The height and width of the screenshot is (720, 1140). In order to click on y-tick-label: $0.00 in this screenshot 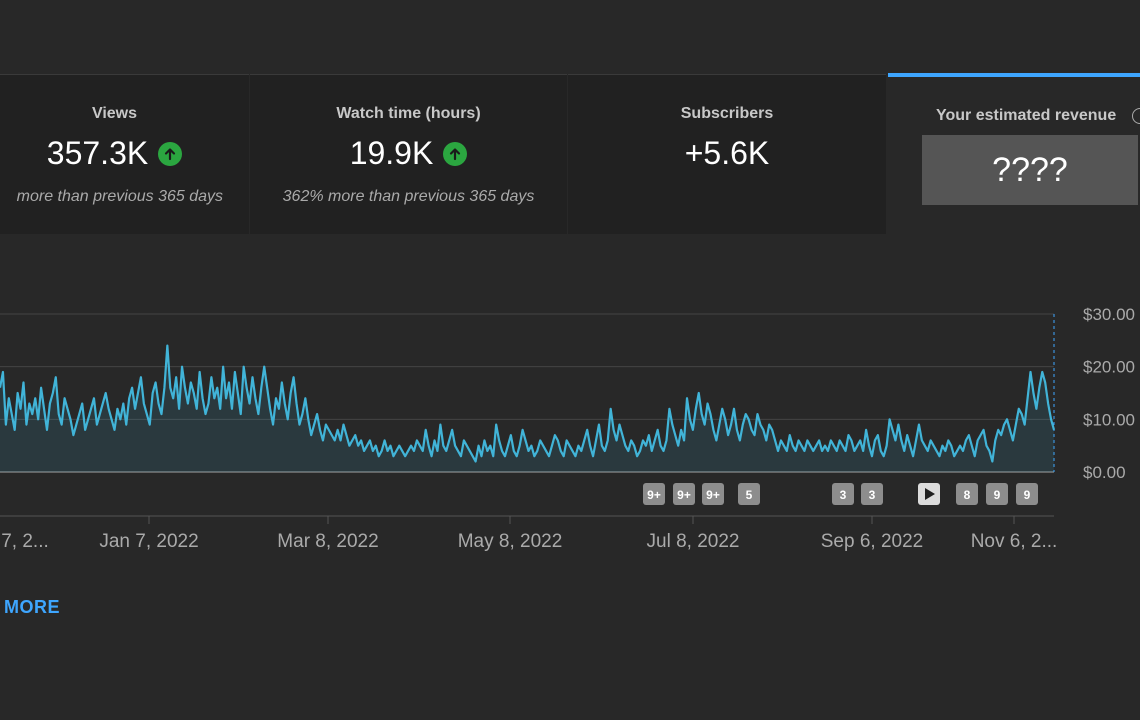, I will do `click(1104, 472)`.